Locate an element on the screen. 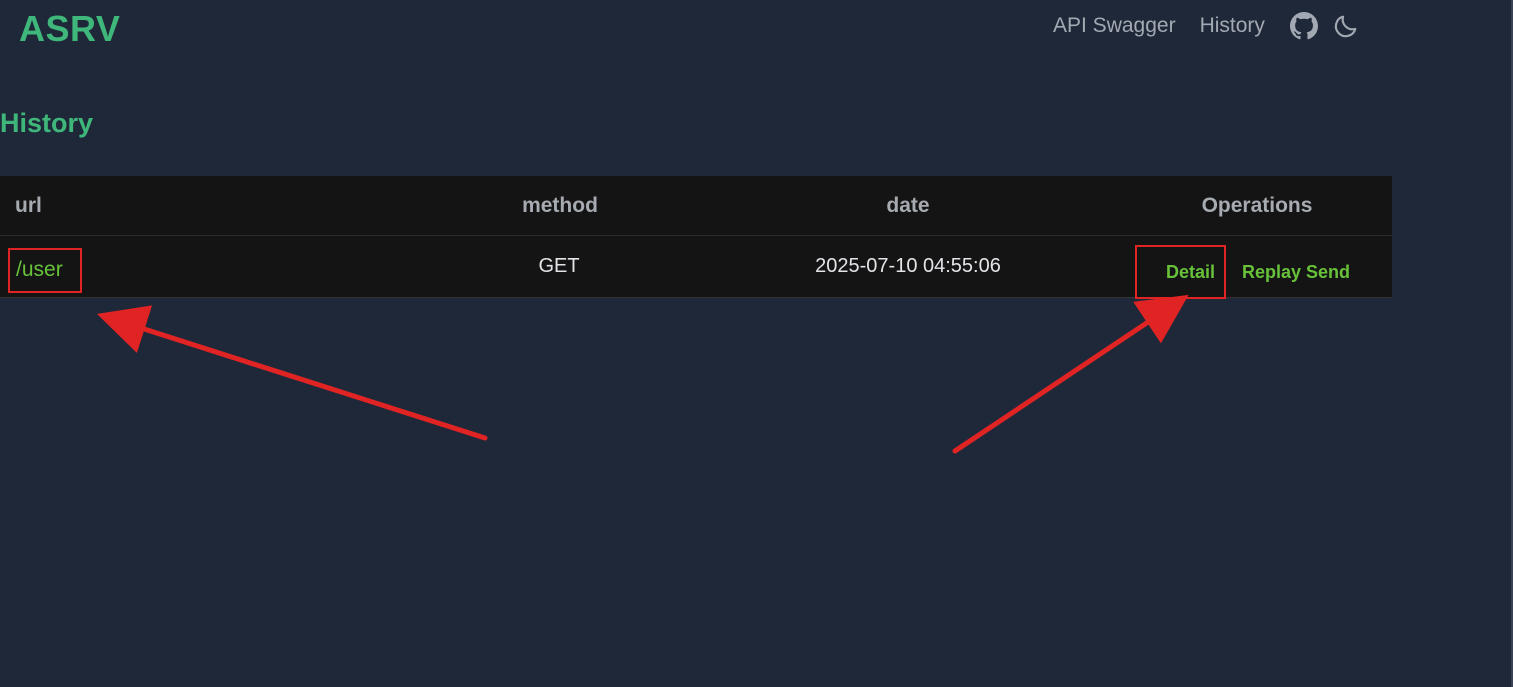 This screenshot has height=687, width=1513. detail-button: Detail is located at coordinates (1190, 272).